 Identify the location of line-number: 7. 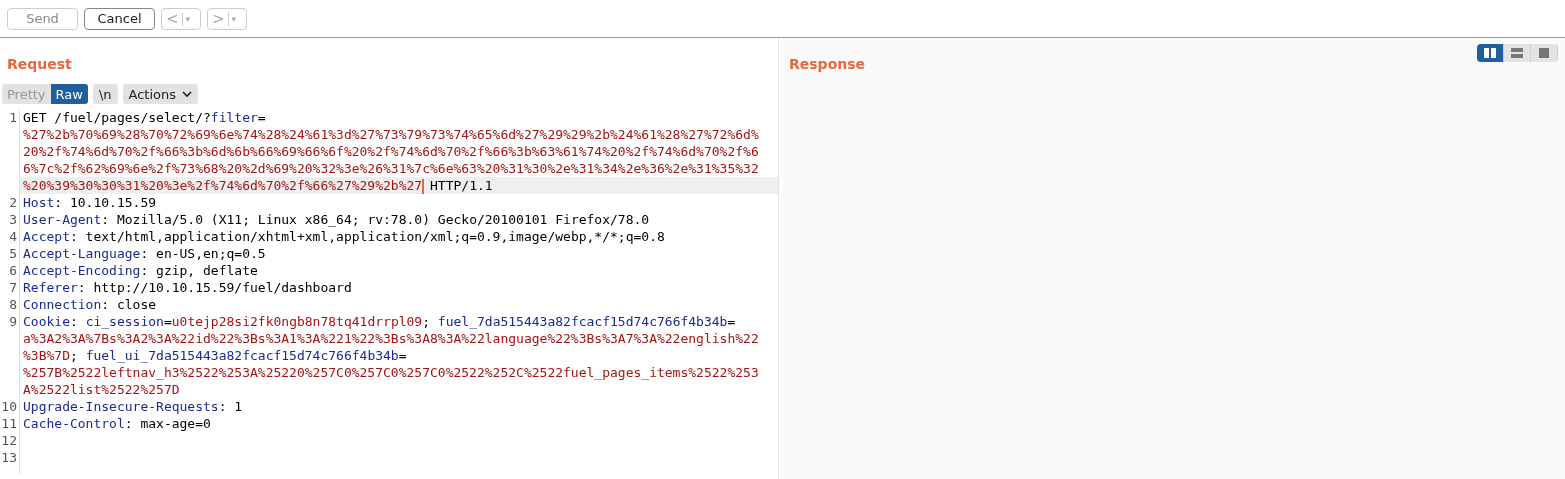
(13, 287).